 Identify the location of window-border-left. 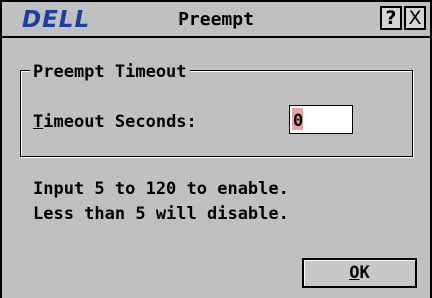
(1, 149).